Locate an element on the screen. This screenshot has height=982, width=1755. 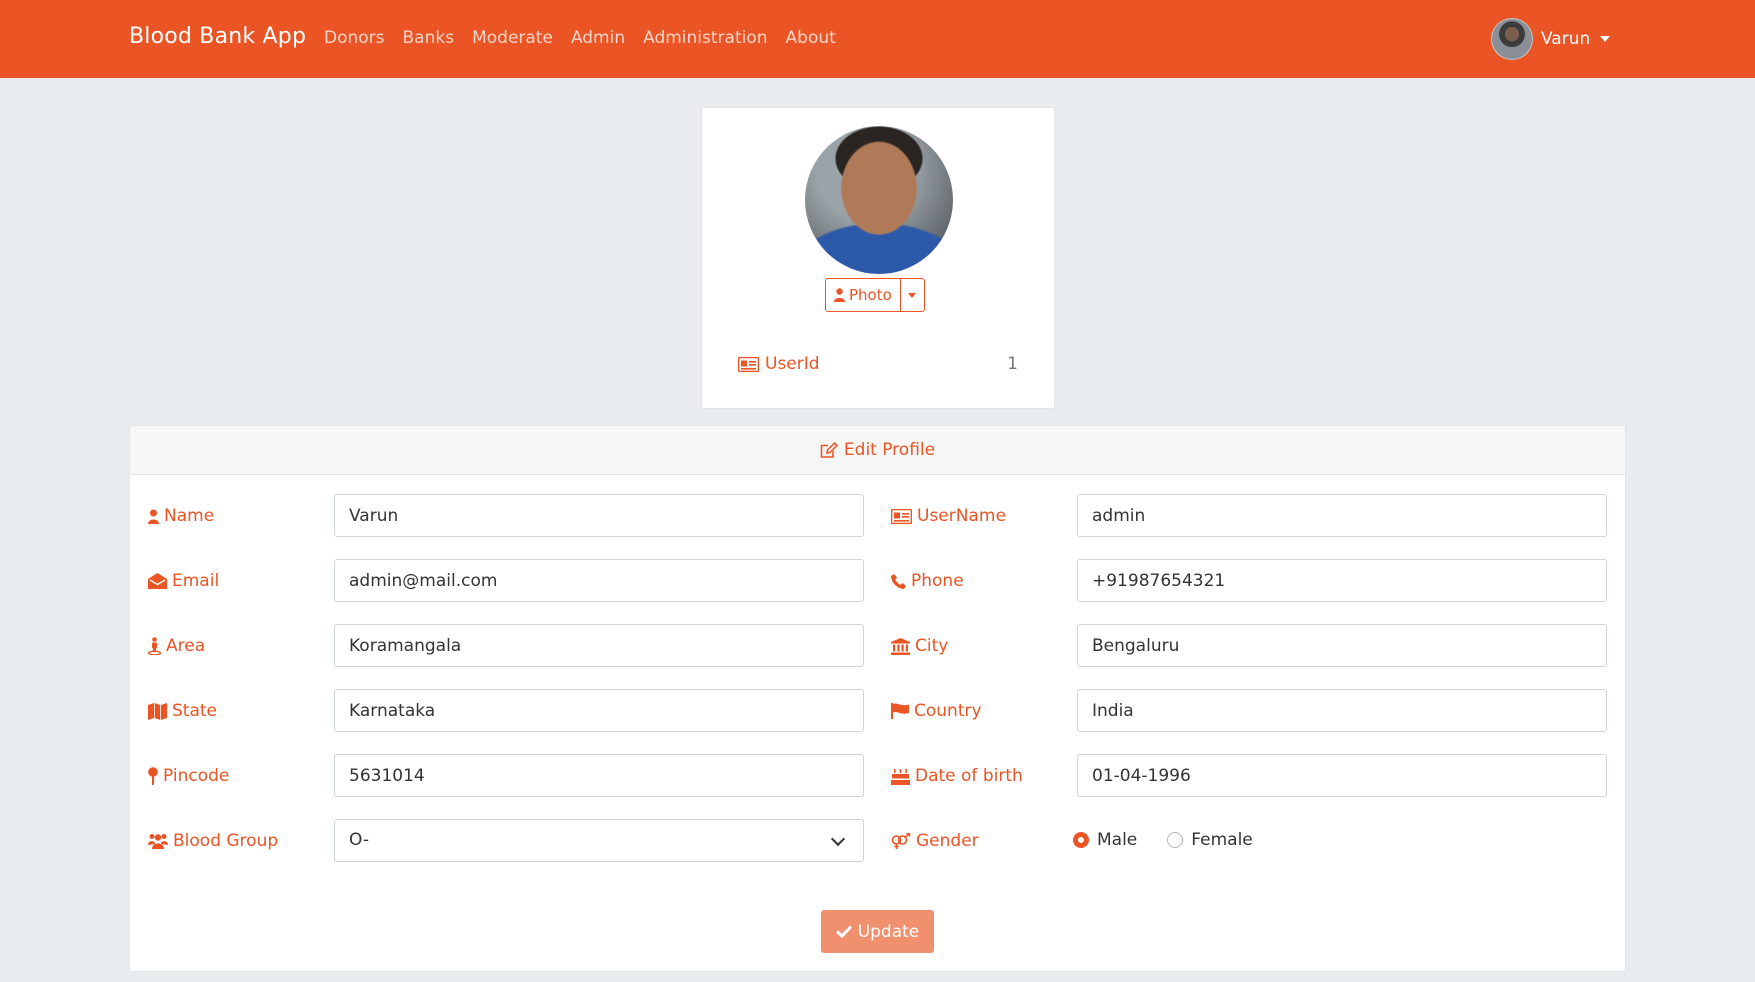
nav-link-moderate: Moderate is located at coordinates (512, 38).